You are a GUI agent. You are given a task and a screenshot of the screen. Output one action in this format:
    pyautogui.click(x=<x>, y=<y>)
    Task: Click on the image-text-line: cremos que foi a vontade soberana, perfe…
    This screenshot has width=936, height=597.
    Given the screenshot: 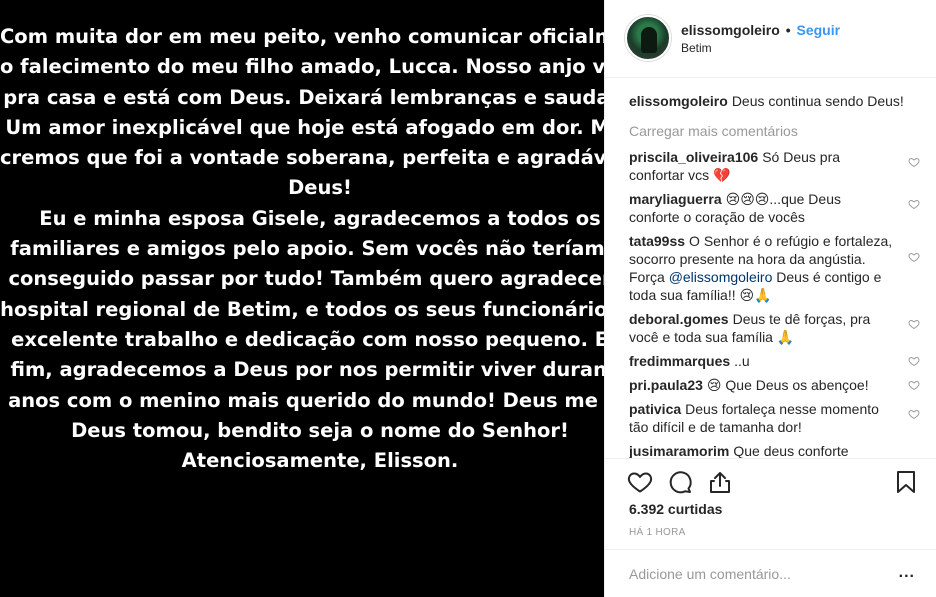 What is the action you would take?
    pyautogui.click(x=302, y=158)
    